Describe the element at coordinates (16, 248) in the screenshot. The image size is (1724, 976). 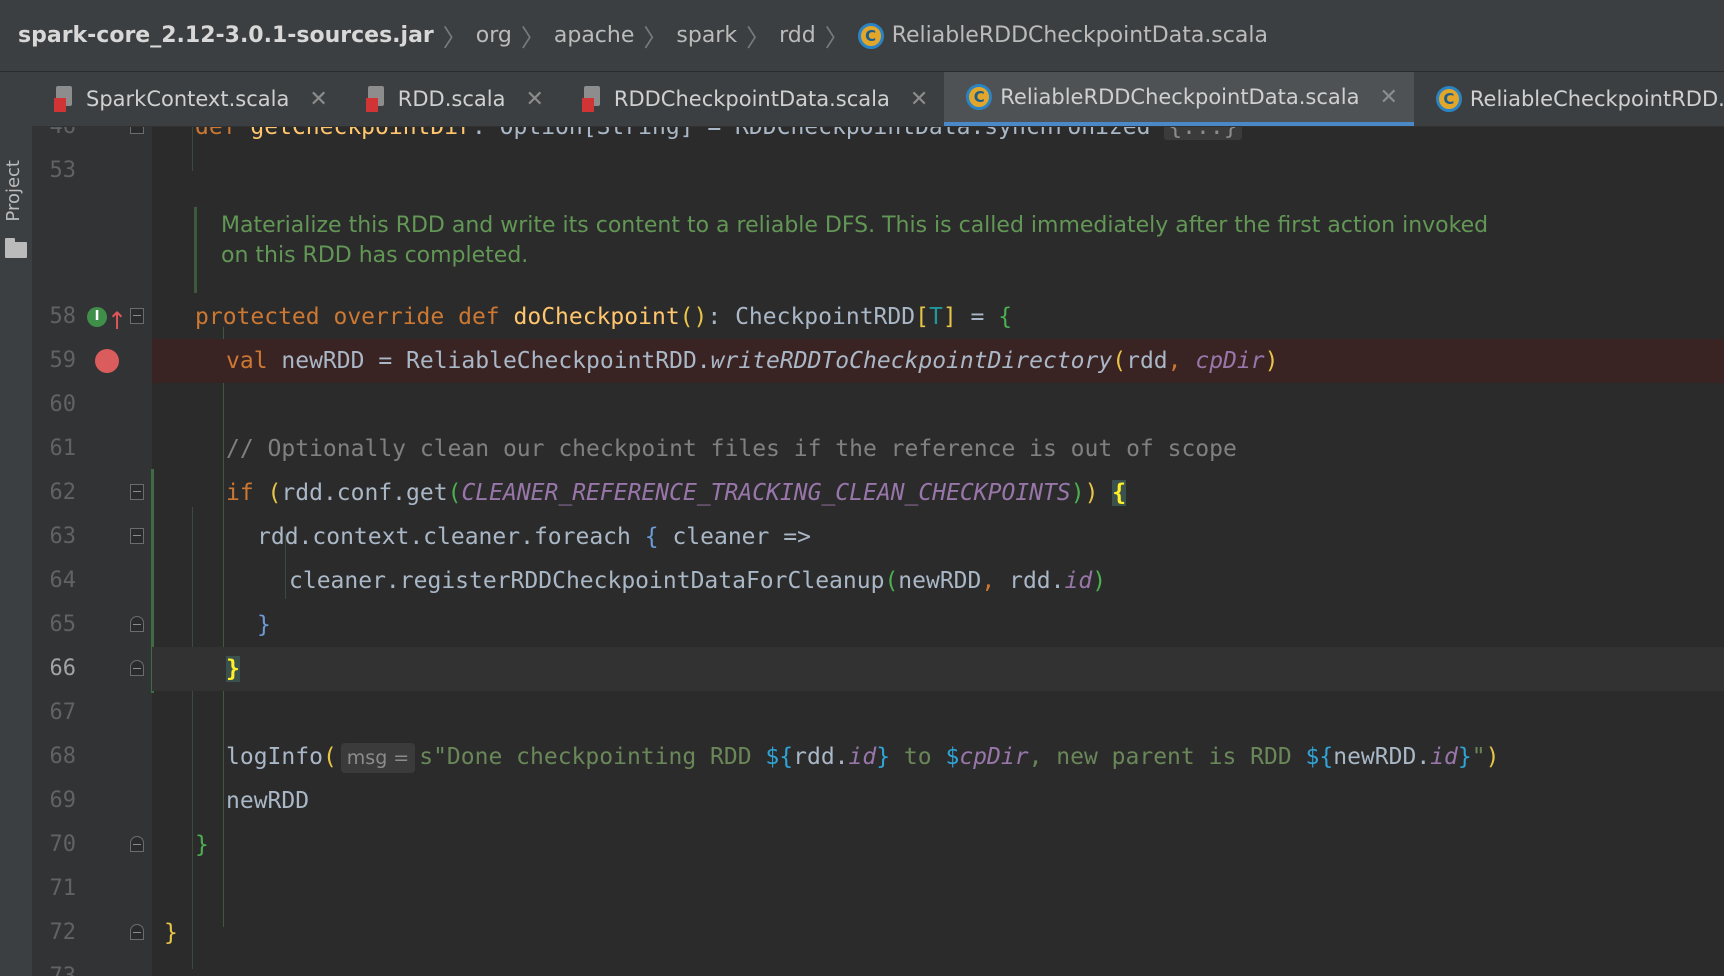
I see `folder-icon` at that location.